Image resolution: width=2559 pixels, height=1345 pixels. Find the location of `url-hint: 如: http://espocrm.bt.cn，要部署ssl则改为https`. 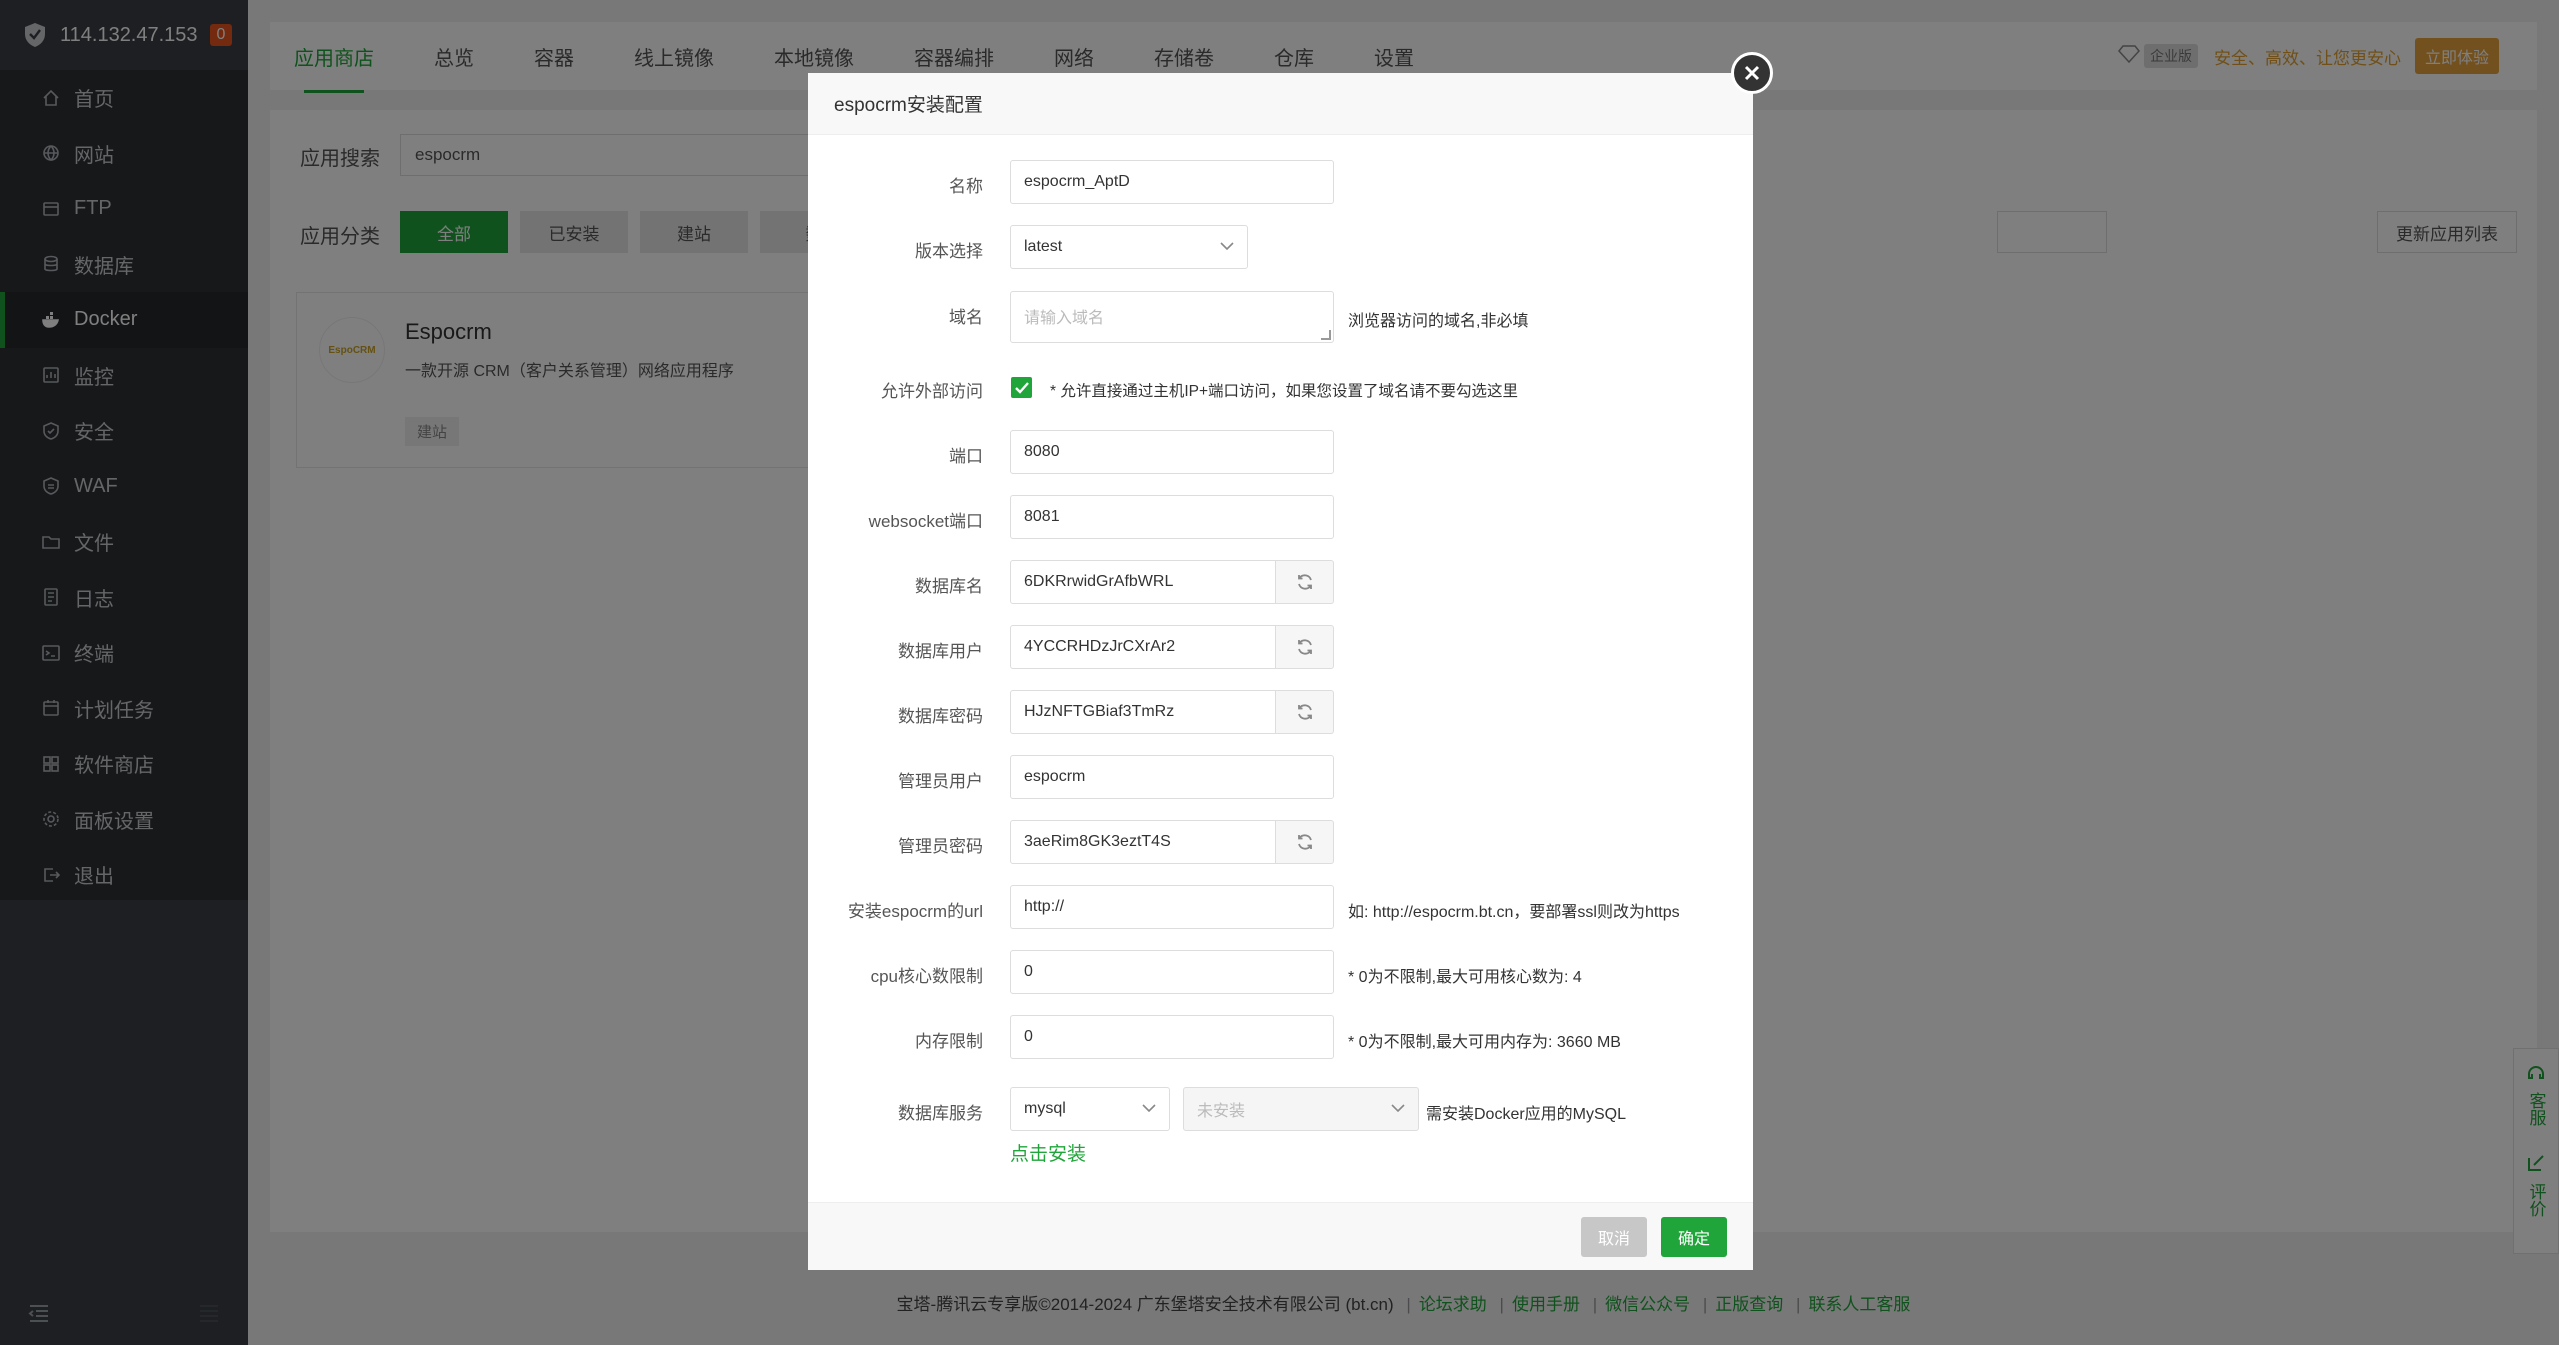

url-hint: 如: http://espocrm.bt.cn，要部署ssl则改为https is located at coordinates (1514, 912).